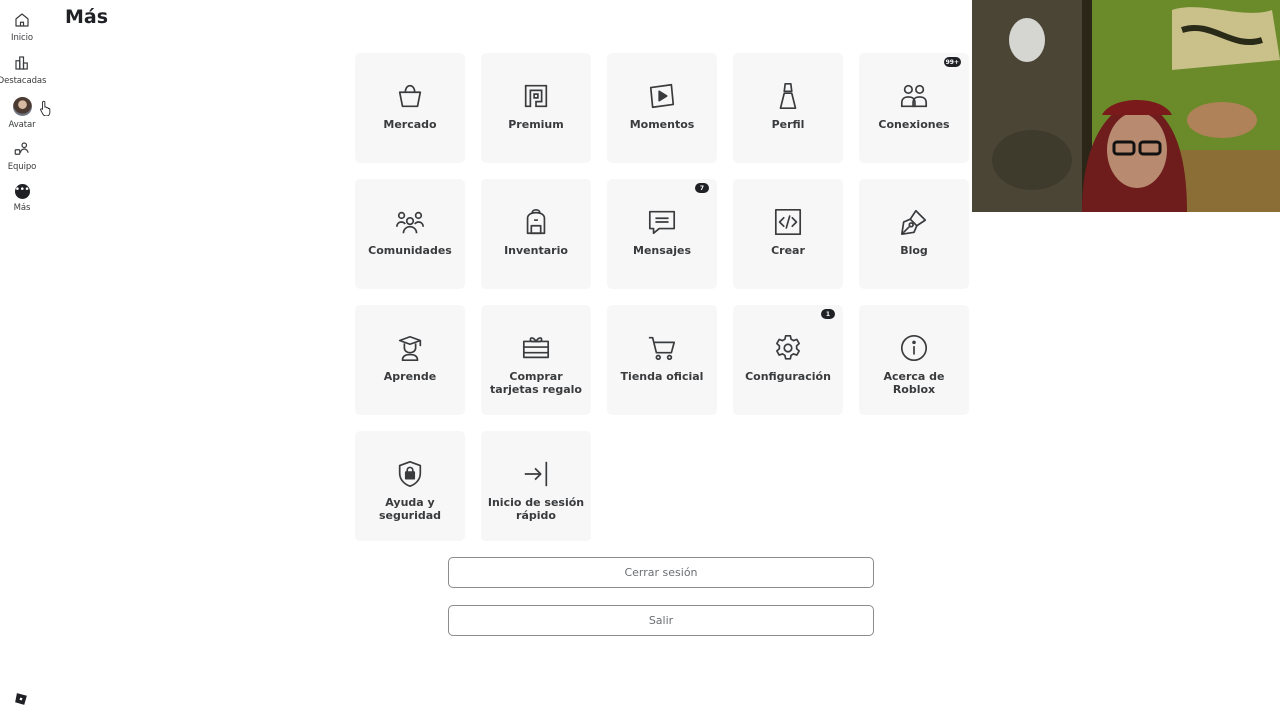 The height and width of the screenshot is (720, 1280). Describe the element at coordinates (22, 208) in the screenshot. I see `sidebar-item-label: Más` at that location.